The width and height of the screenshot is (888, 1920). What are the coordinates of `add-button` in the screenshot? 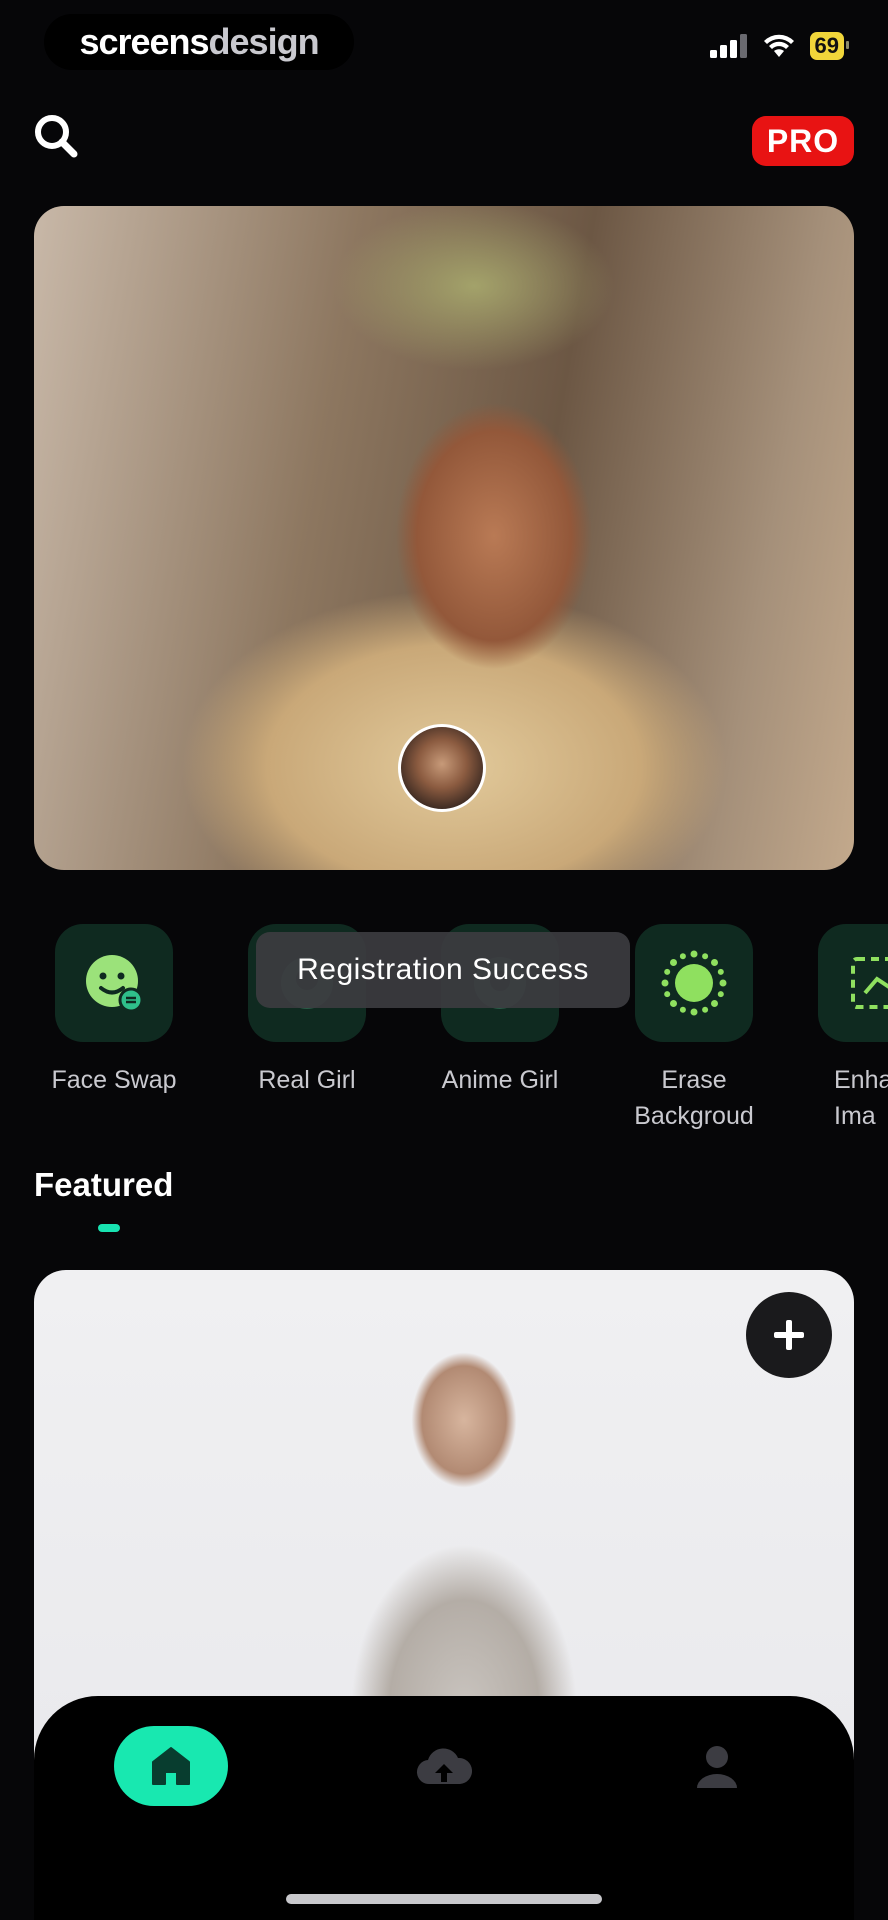 It's located at (789, 1335).